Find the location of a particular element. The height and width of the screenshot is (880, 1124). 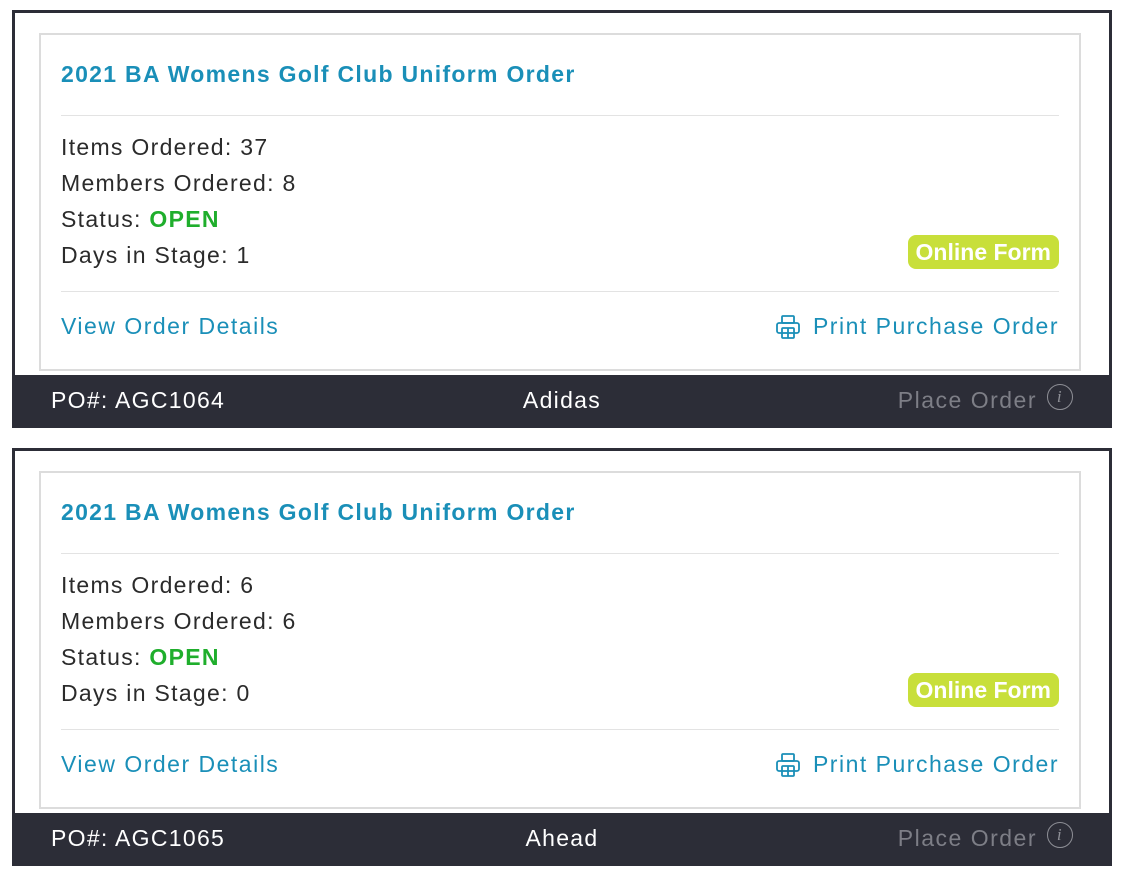

items-ordered: Items Ordered: 37 is located at coordinates (179, 147).